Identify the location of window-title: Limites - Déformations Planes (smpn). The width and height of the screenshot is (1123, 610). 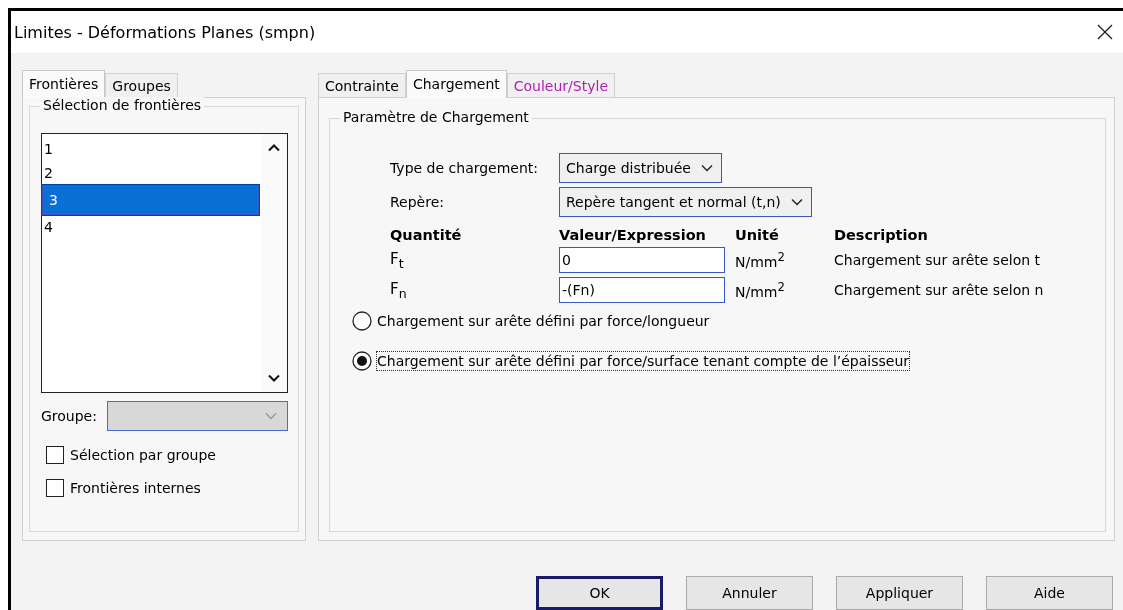
(165, 32).